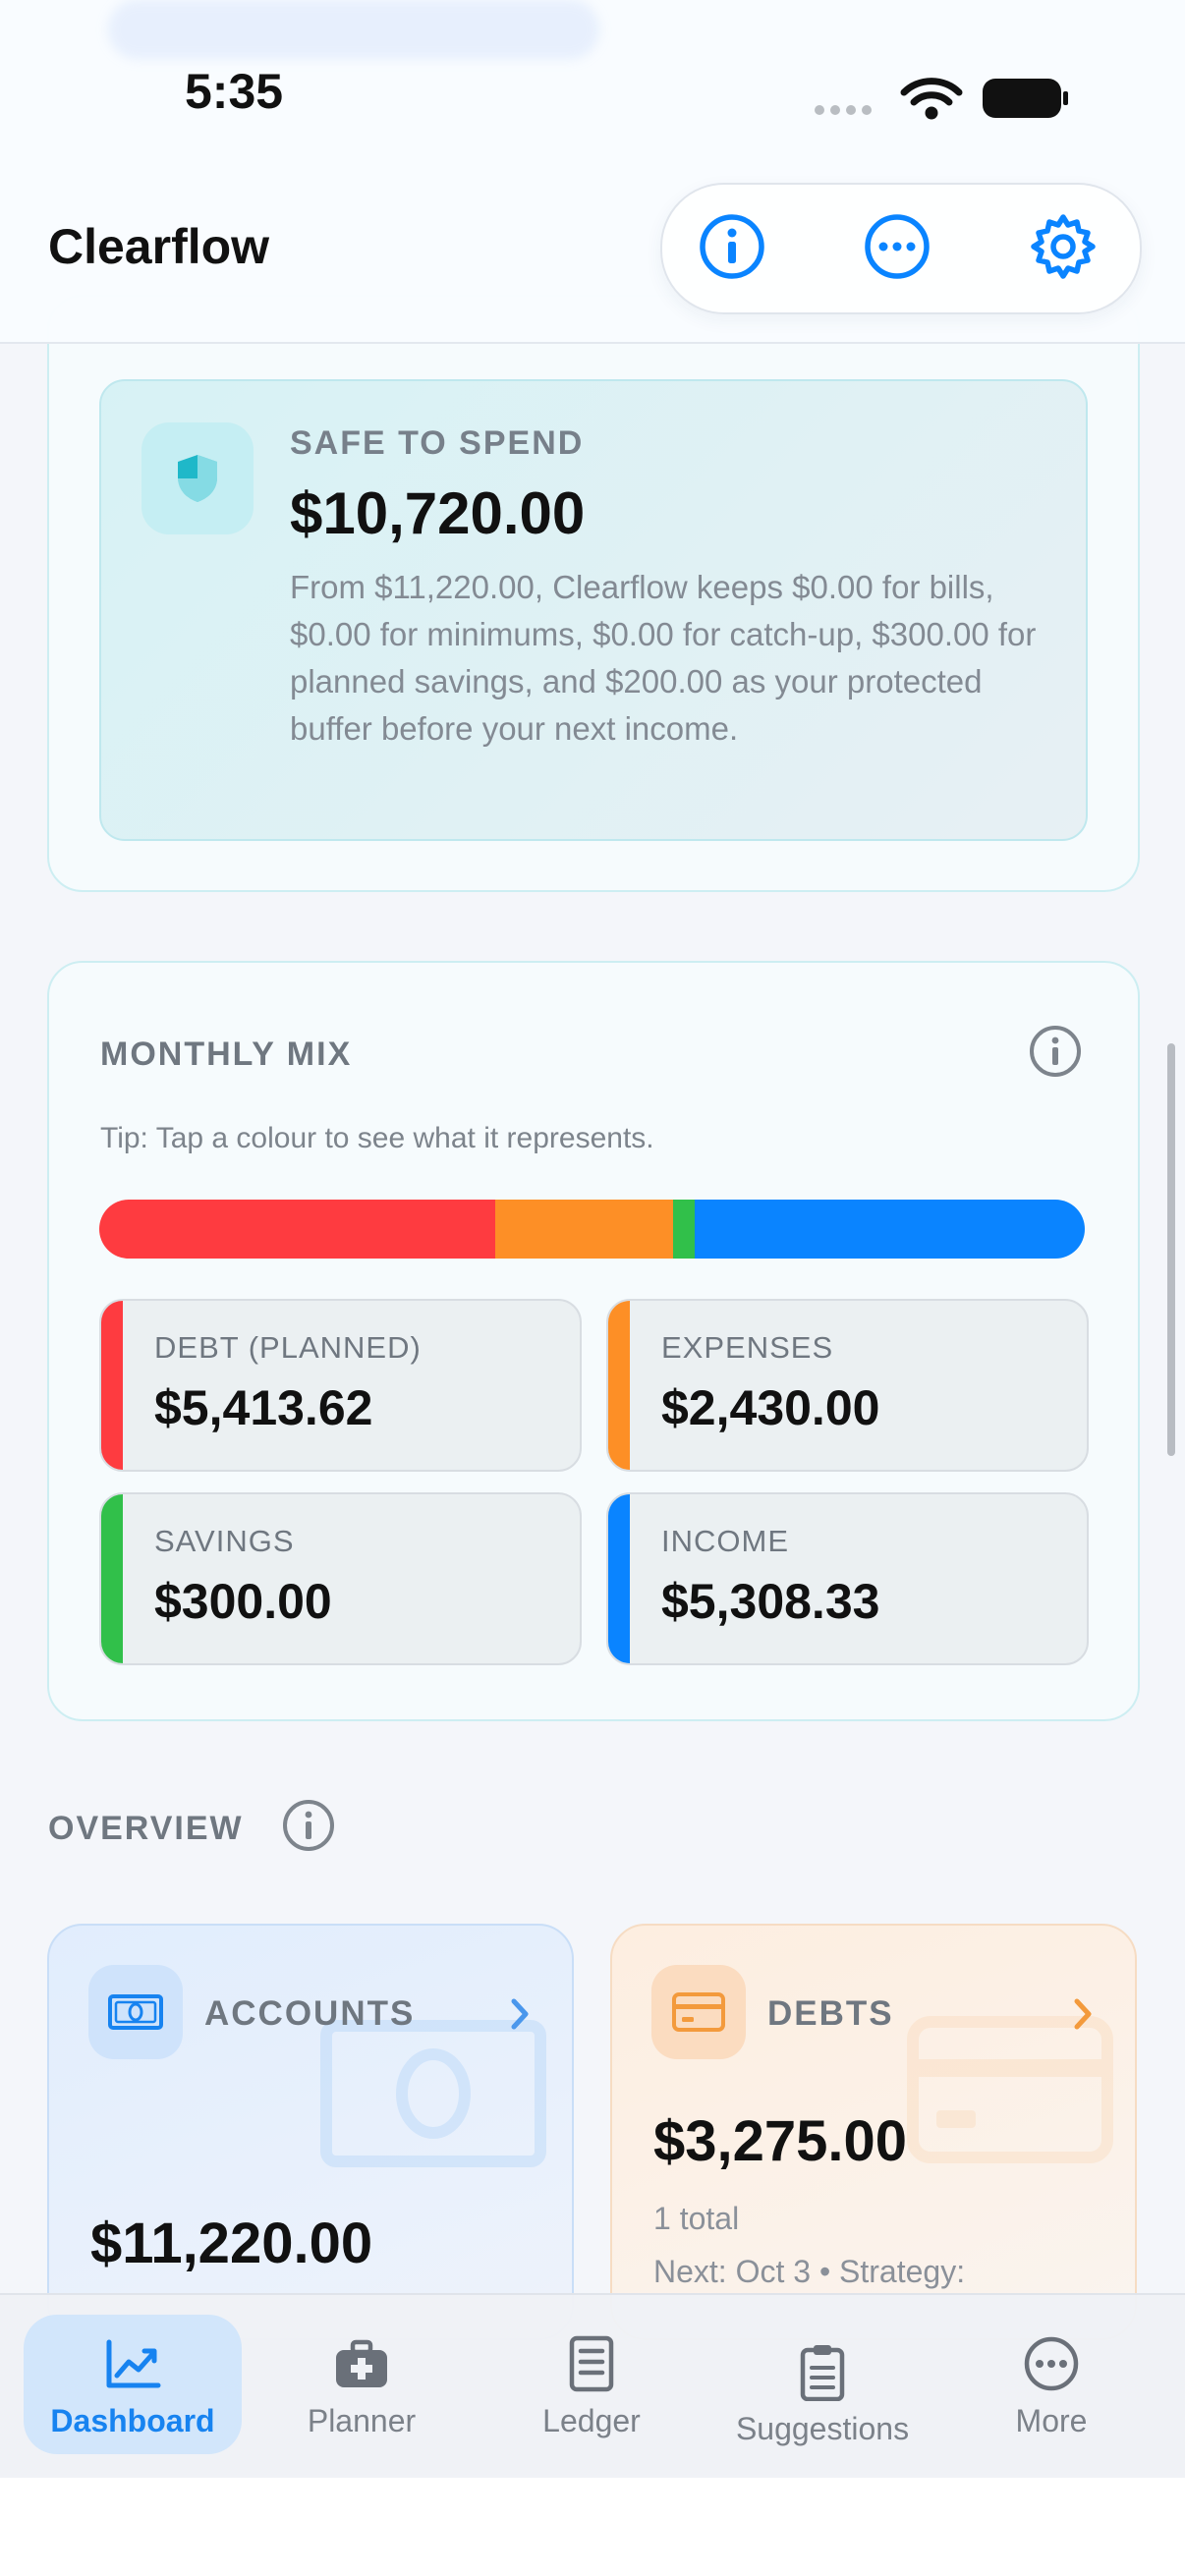 This screenshot has width=1185, height=2576. What do you see at coordinates (771, 1407) in the screenshot?
I see `expenses-tile-value: $2,430.00` at bounding box center [771, 1407].